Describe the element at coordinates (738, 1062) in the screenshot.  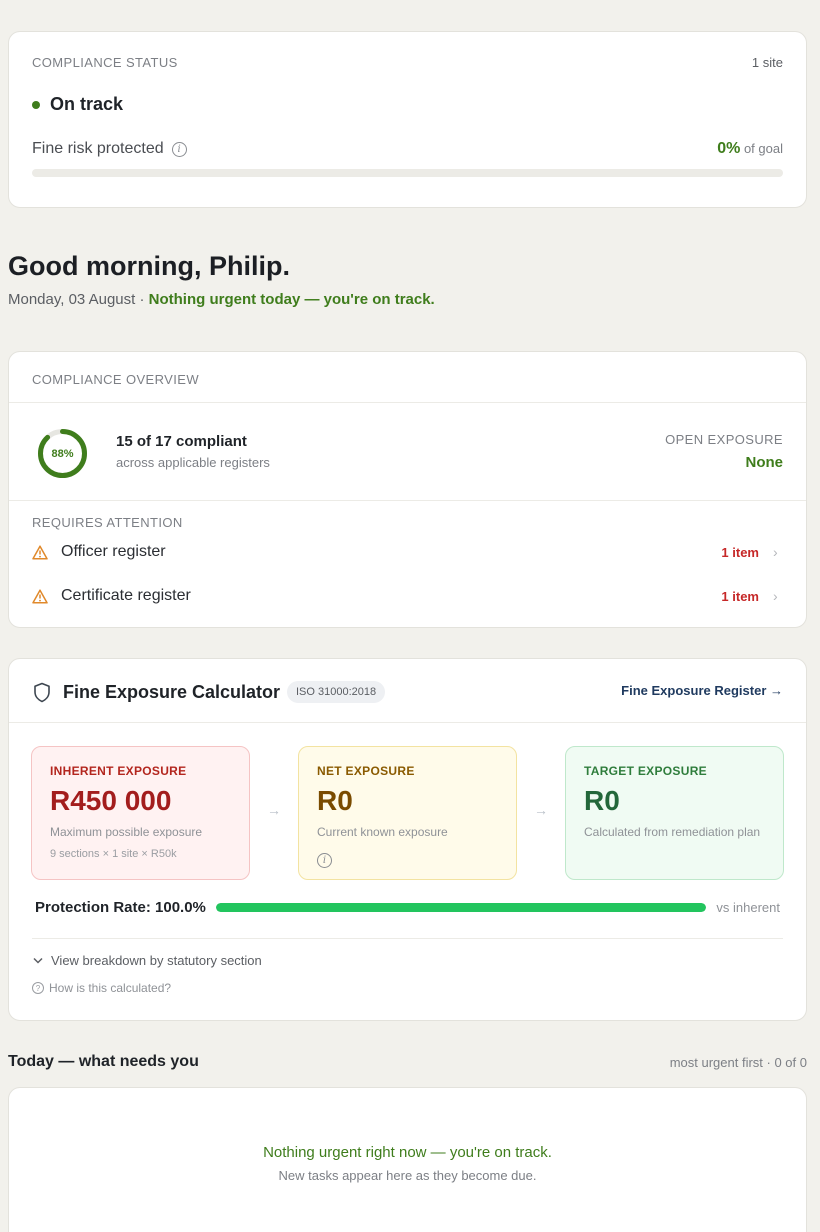
I see `today-meta: most urgent first · 0 of 0` at that location.